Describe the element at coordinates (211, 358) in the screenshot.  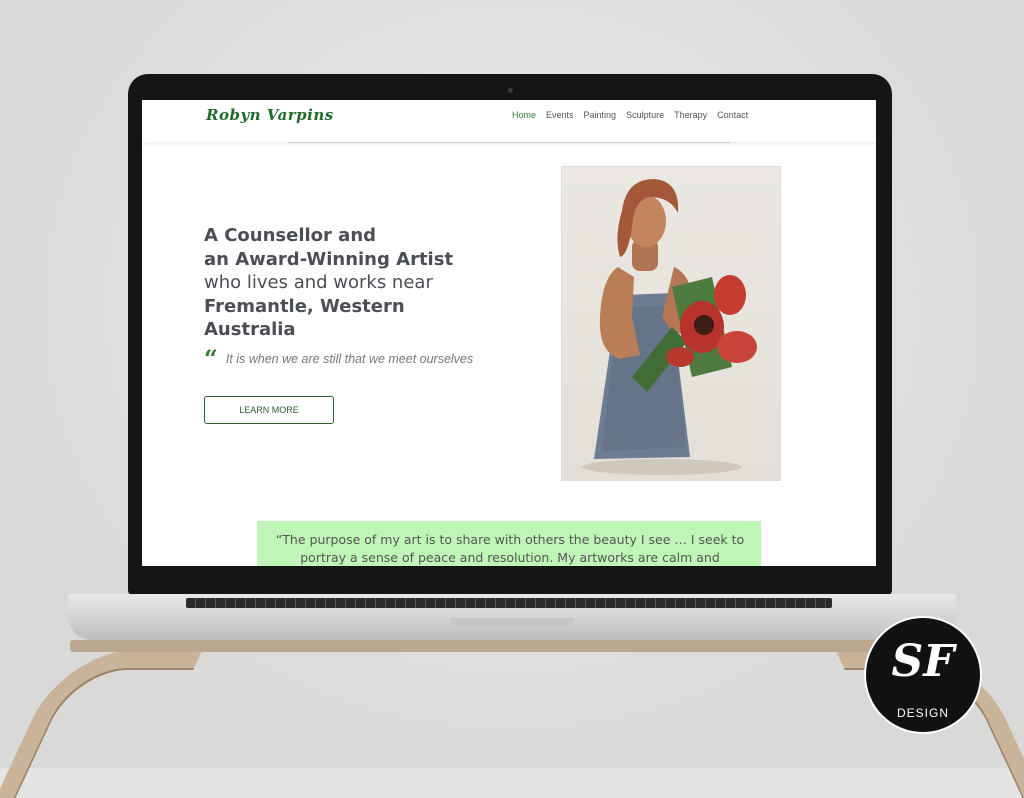
I see `quote-icon: “` at that location.